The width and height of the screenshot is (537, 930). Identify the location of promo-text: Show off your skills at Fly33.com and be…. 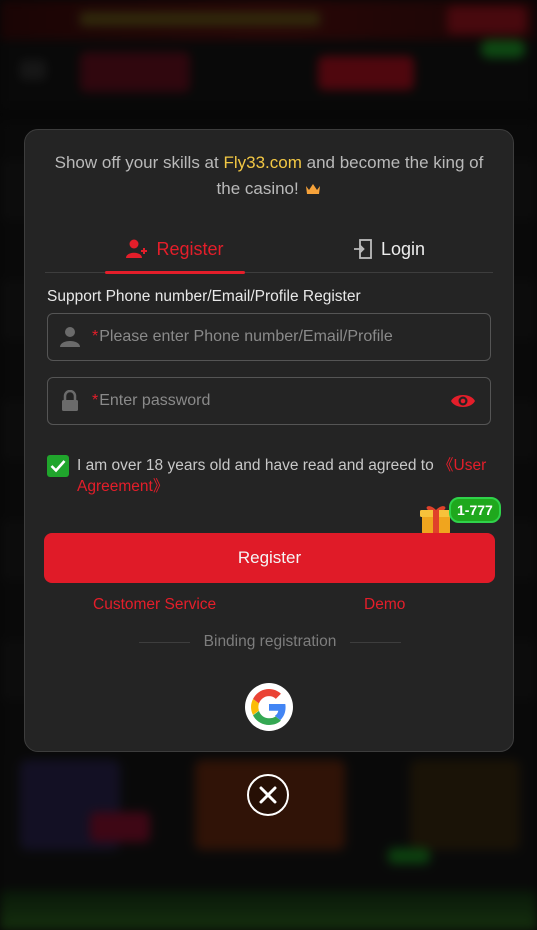
(269, 176).